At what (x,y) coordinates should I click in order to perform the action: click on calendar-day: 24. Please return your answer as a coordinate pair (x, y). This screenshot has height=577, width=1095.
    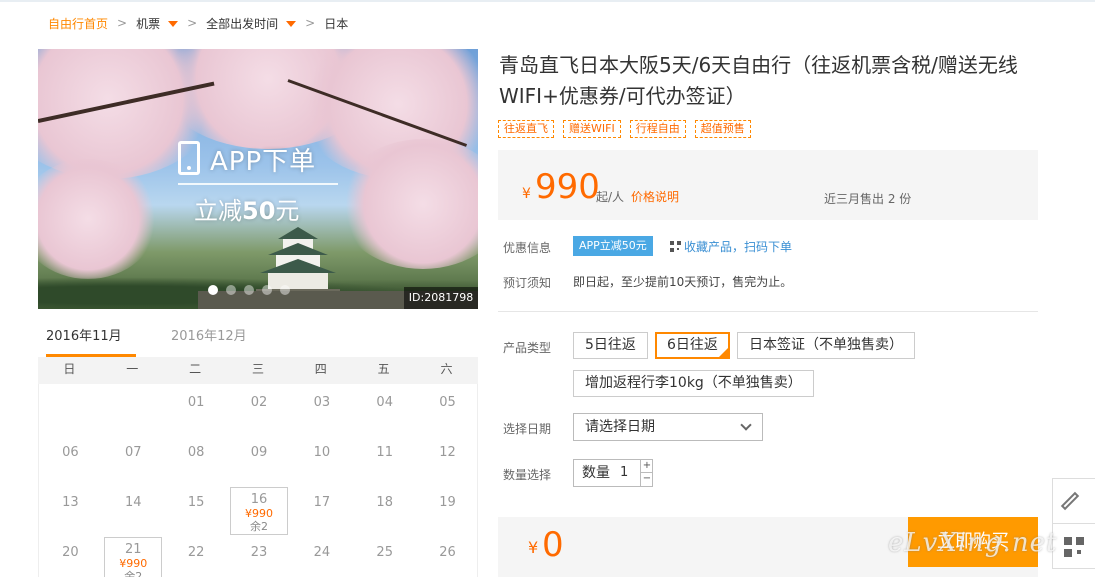
    Looking at the image, I should click on (322, 557).